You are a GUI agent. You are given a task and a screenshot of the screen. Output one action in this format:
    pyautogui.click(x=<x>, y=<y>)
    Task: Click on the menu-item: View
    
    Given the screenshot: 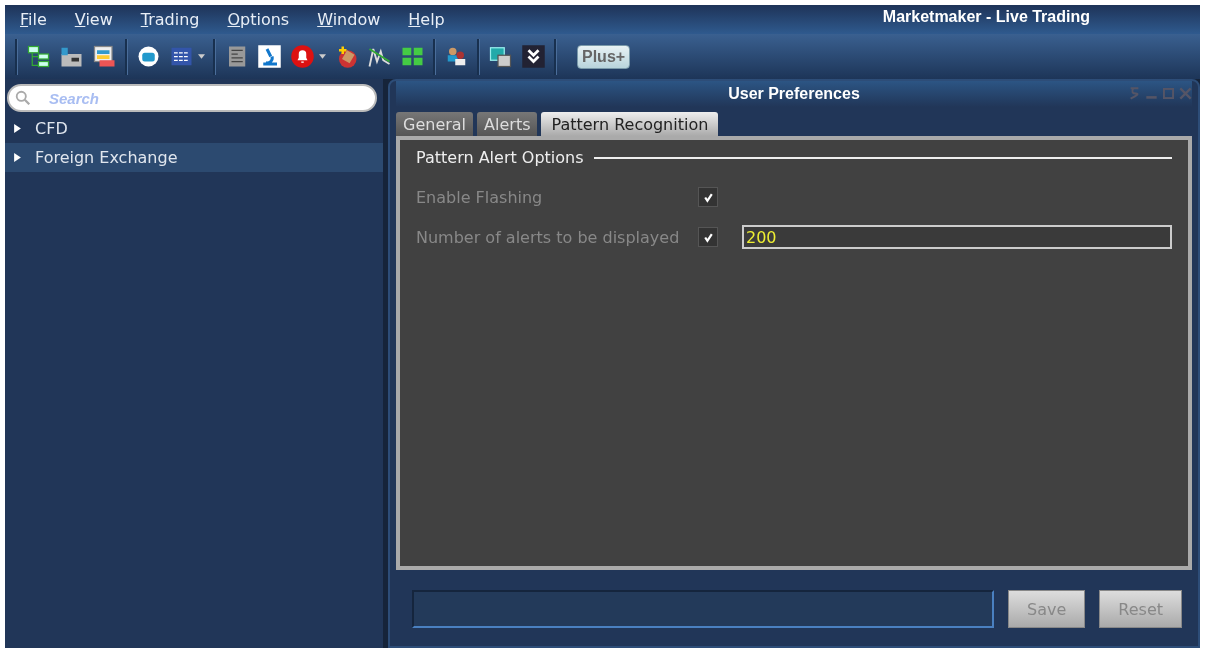 What is the action you would take?
    pyautogui.click(x=92, y=20)
    